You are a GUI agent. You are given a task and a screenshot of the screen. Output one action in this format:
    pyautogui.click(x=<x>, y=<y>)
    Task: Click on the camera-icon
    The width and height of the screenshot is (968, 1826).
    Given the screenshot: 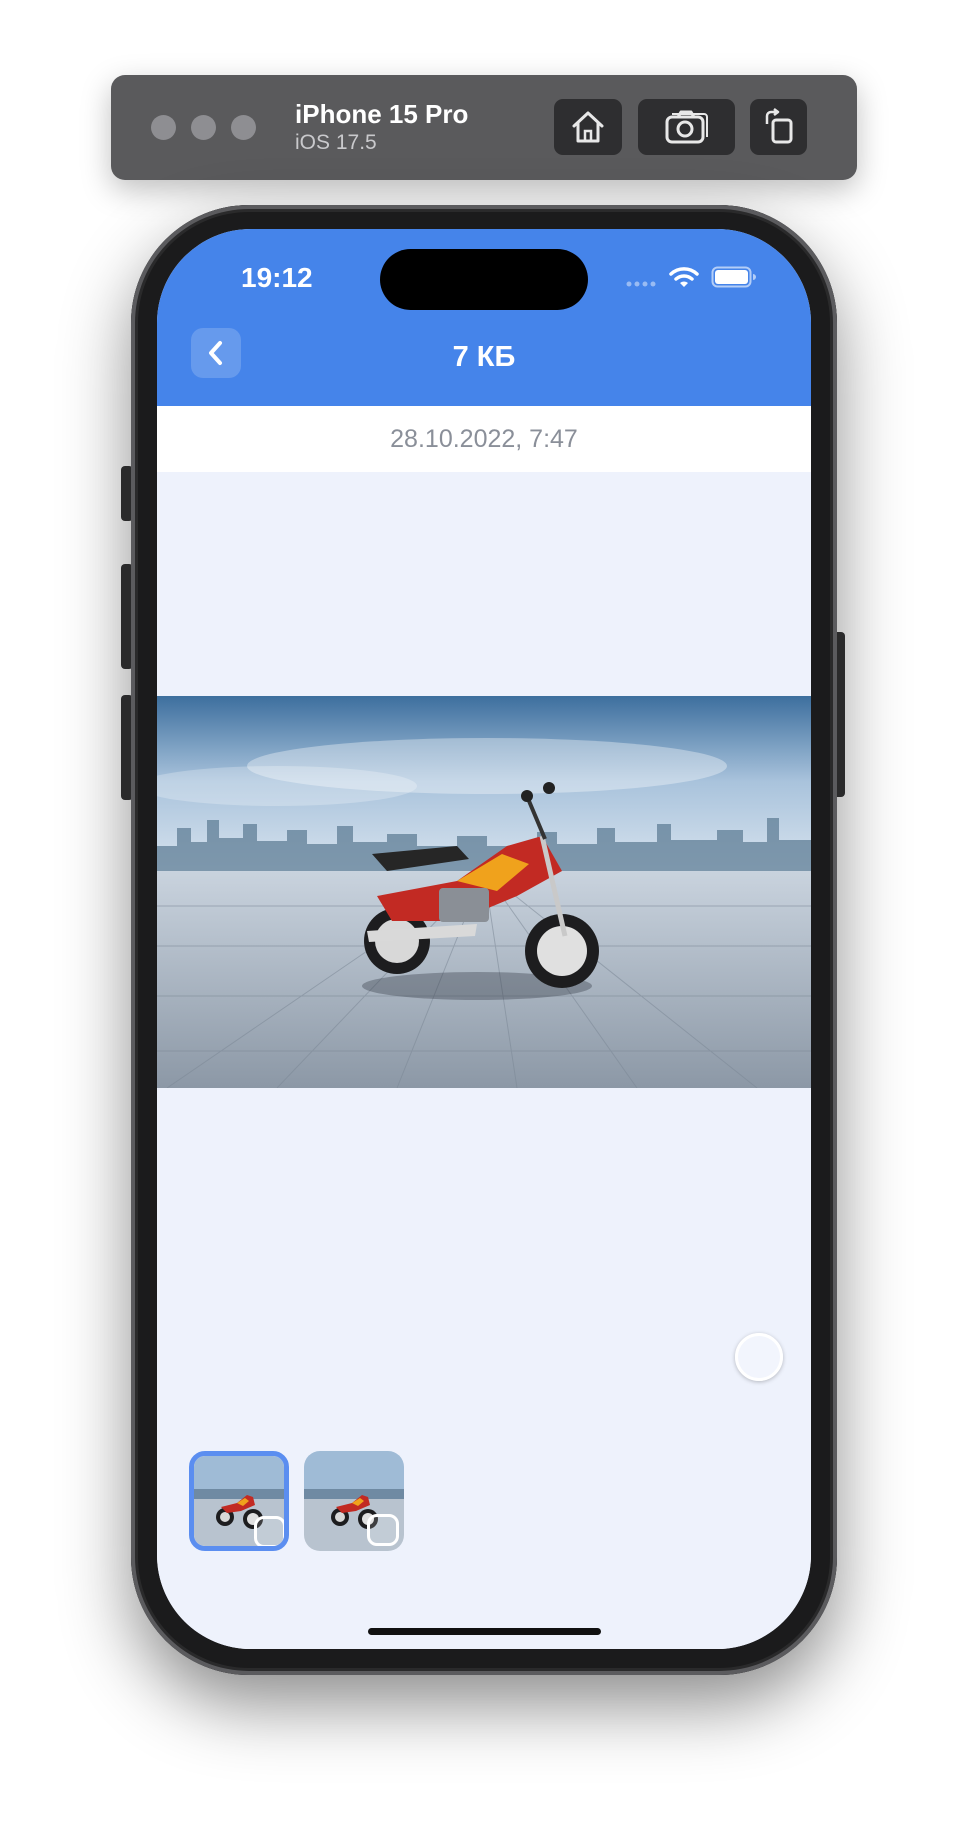 What is the action you would take?
    pyautogui.click(x=686, y=127)
    